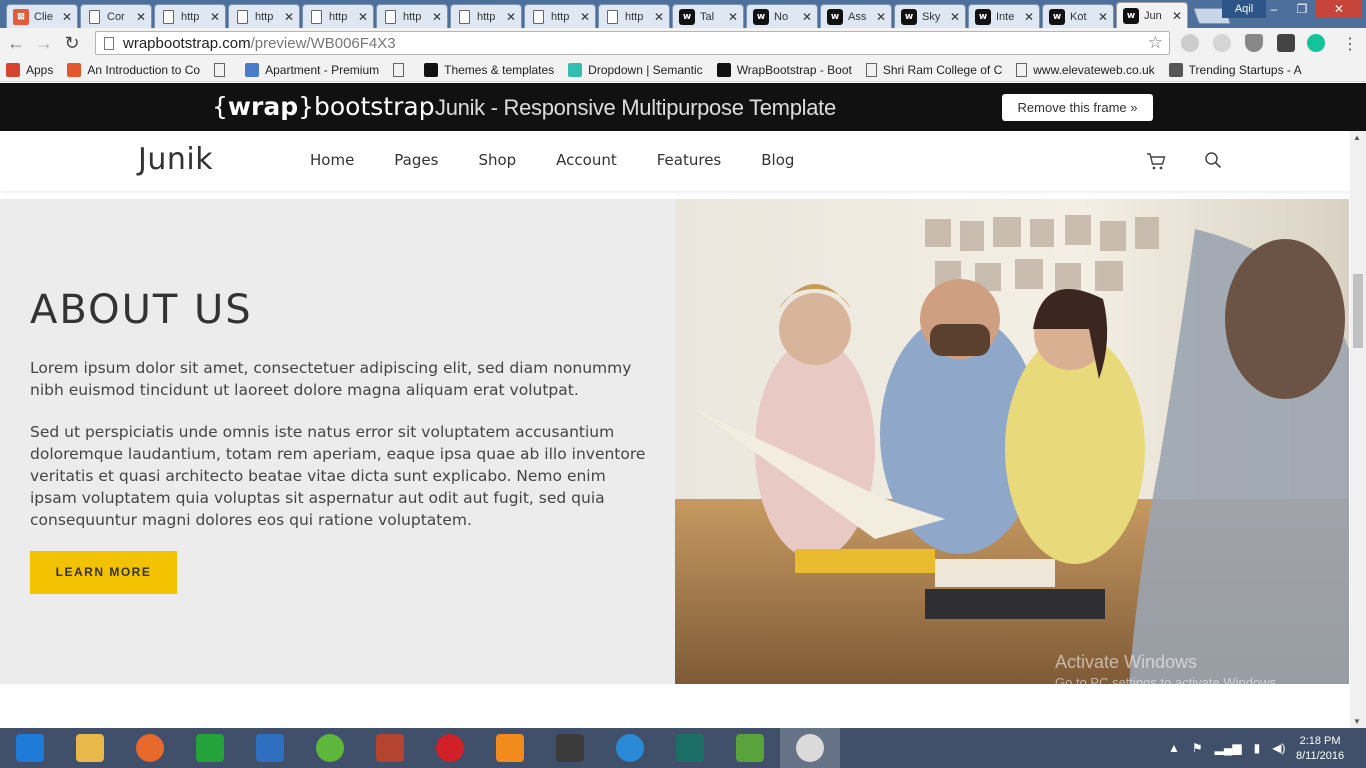 The height and width of the screenshot is (768, 1366). What do you see at coordinates (144, 69) in the screenshot?
I see `bookmark-label: An Introduction to Co` at bounding box center [144, 69].